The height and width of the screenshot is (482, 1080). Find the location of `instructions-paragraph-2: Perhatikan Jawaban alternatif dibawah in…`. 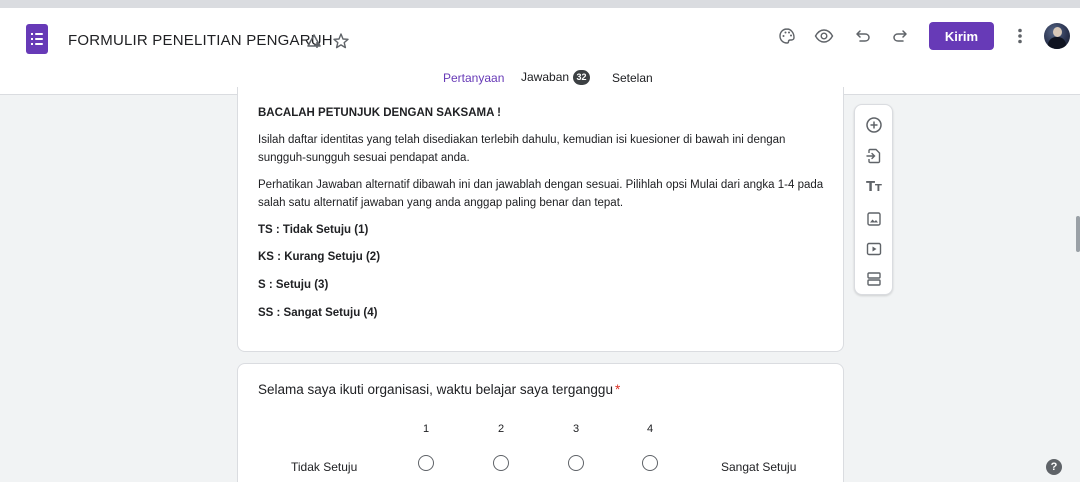

instructions-paragraph-2: Perhatikan Jawaban alternatif dibawah in… is located at coordinates (541, 194).